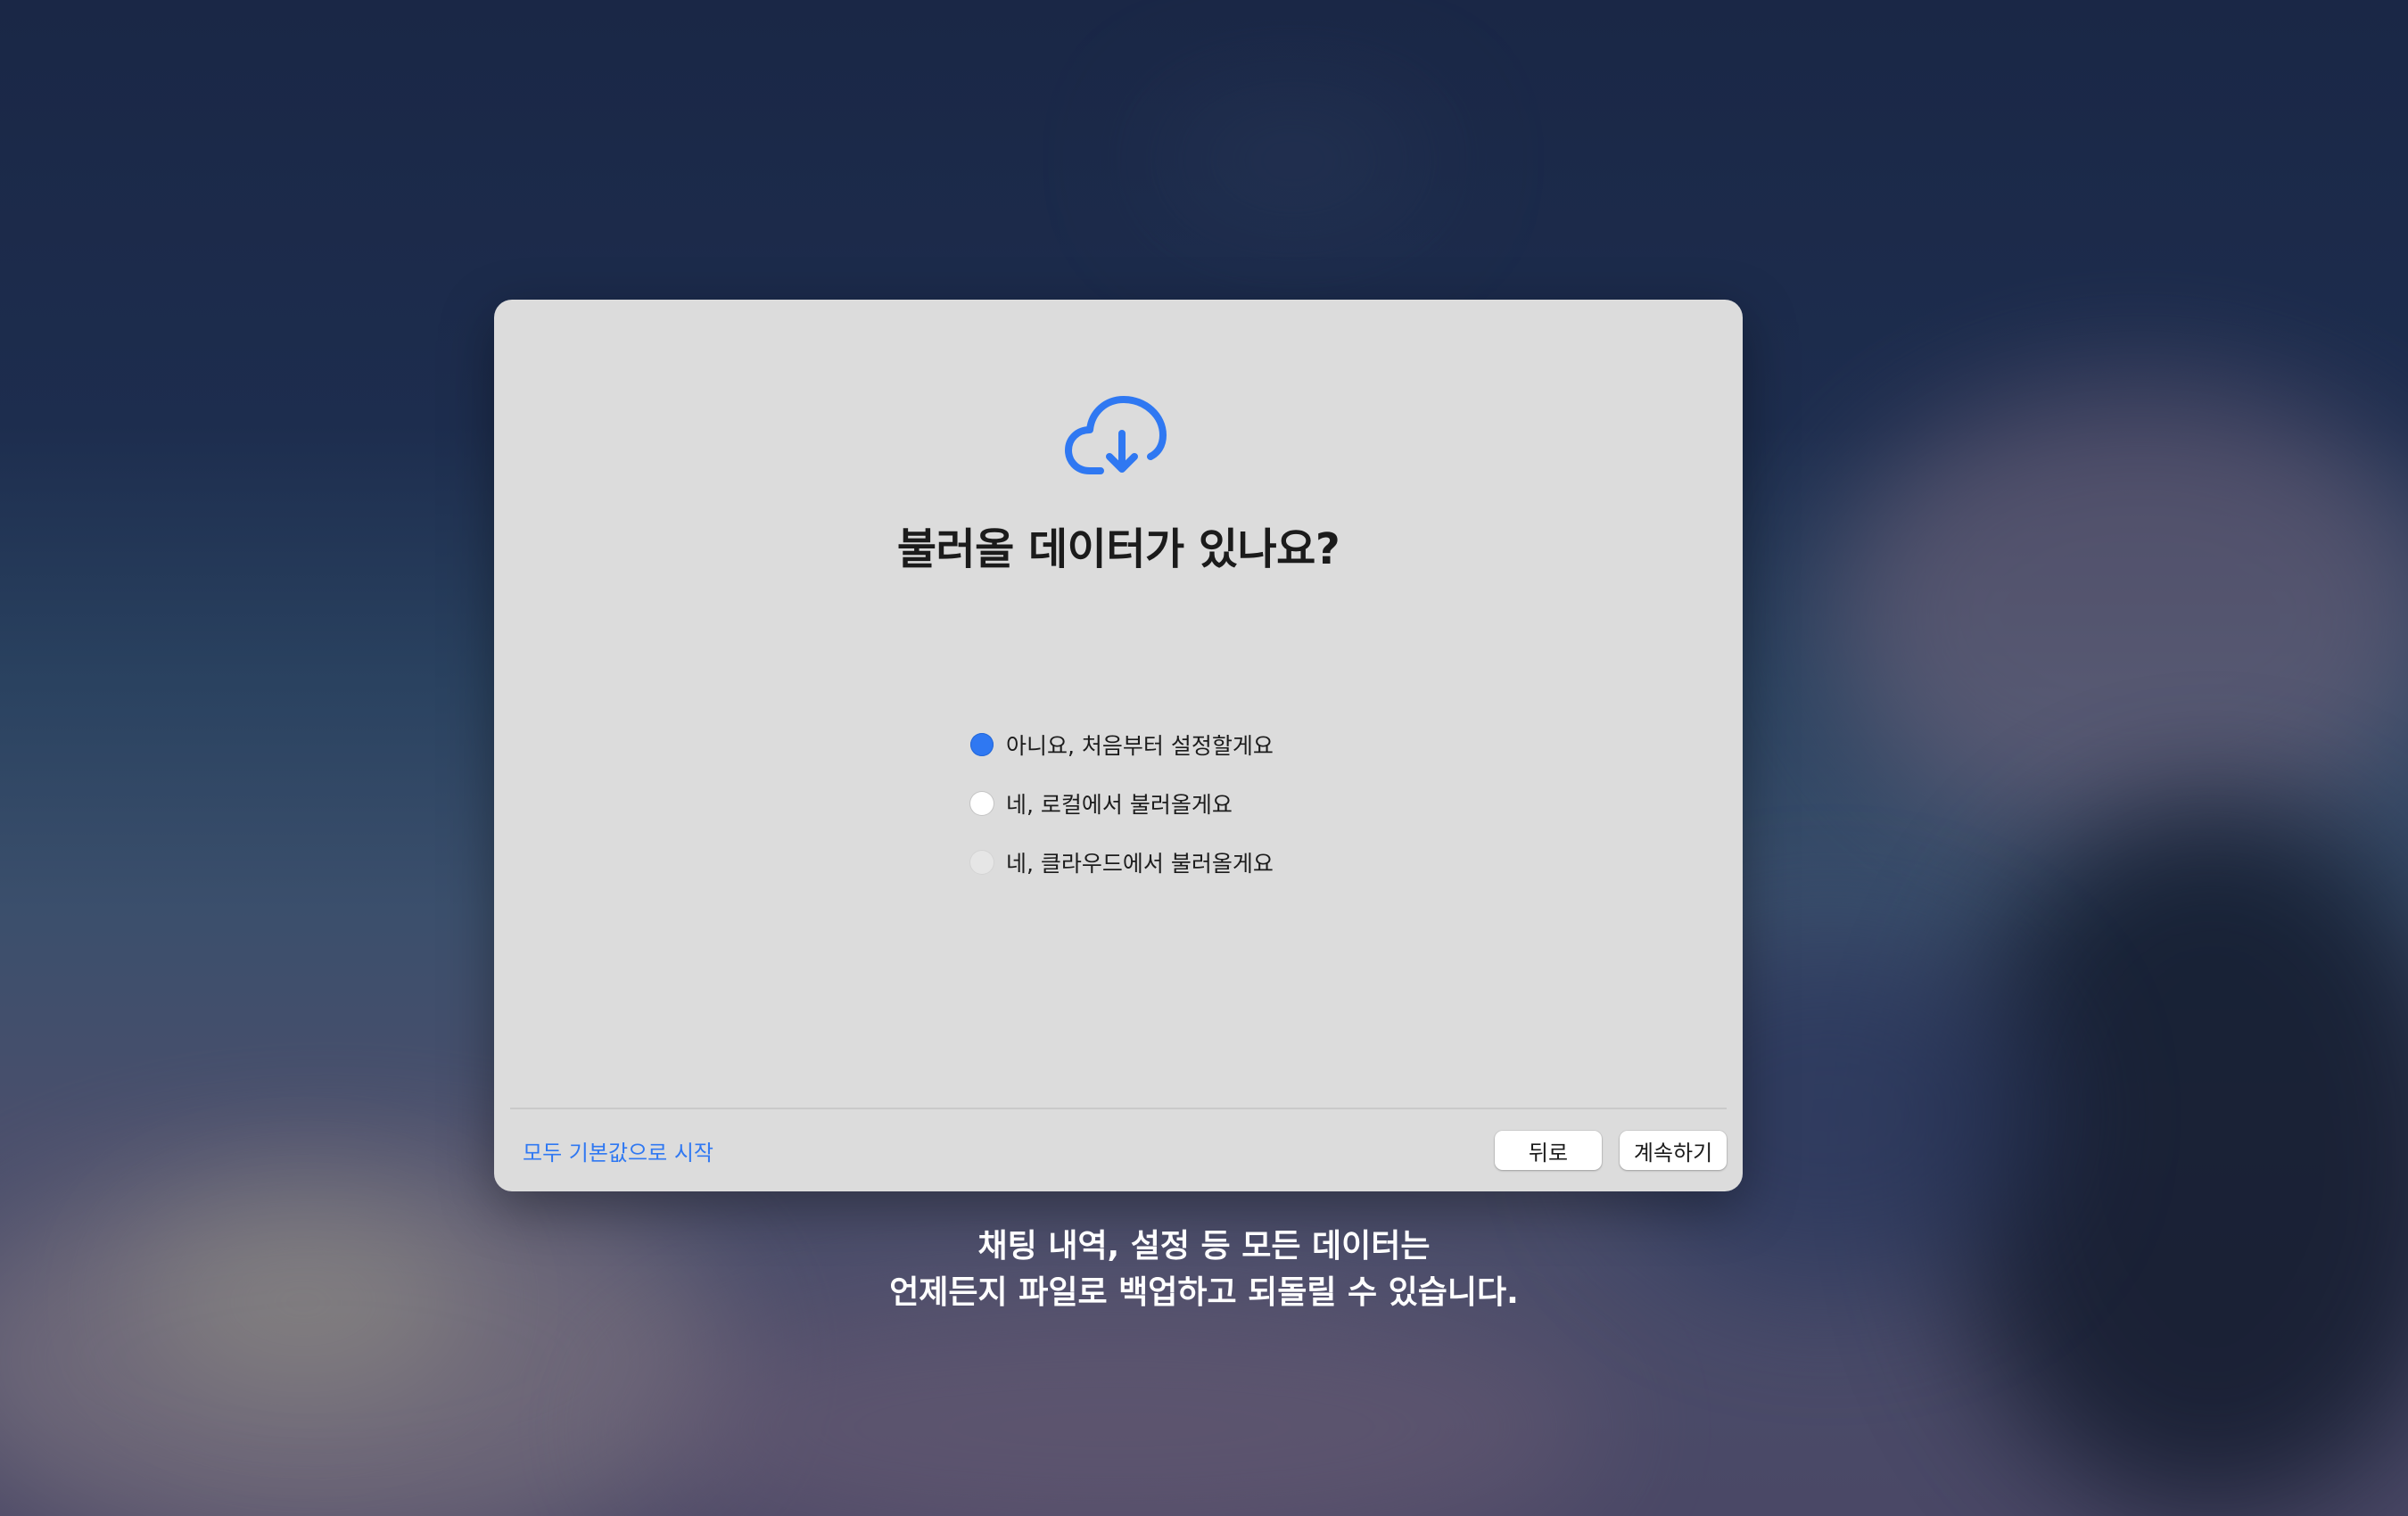 The height and width of the screenshot is (1516, 2408). I want to click on option-import-cloud: 네, 클라우드에서 불러올게요, so click(1237, 862).